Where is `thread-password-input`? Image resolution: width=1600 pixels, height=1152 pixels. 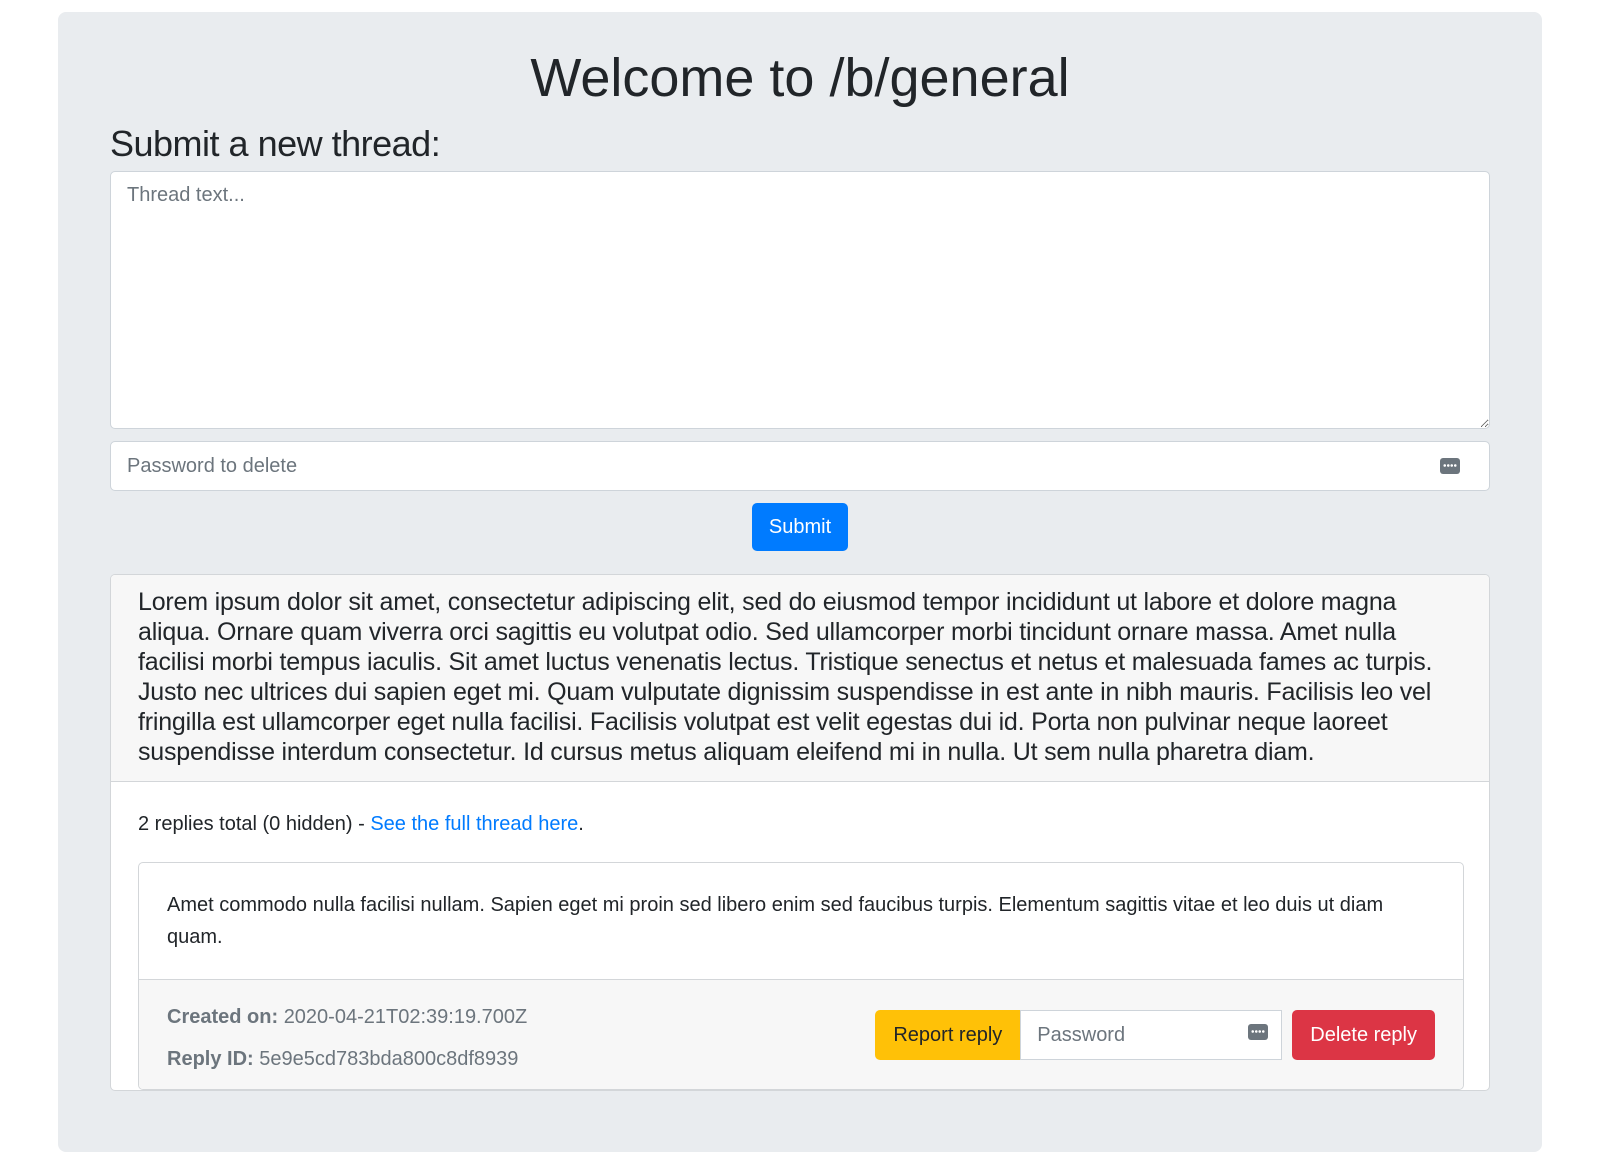
thread-password-input is located at coordinates (800, 466).